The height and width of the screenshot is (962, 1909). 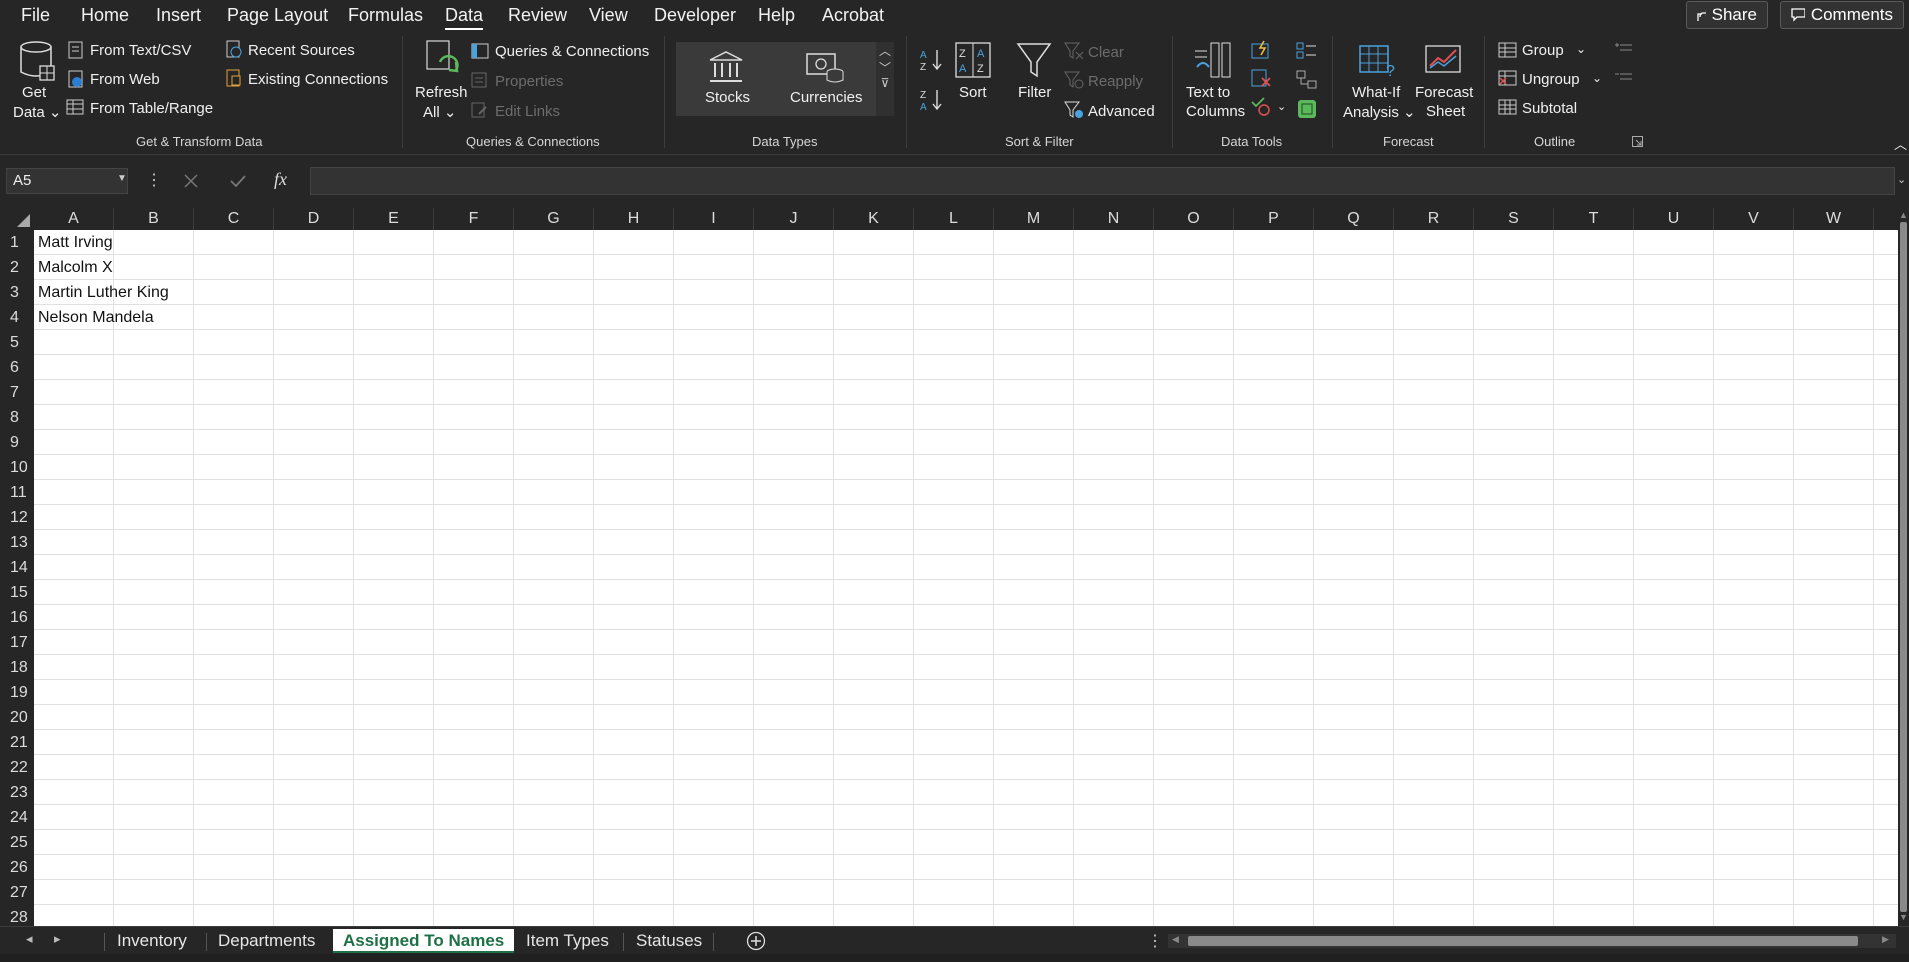 I want to click on row-header-10: 10, so click(x=17, y=467).